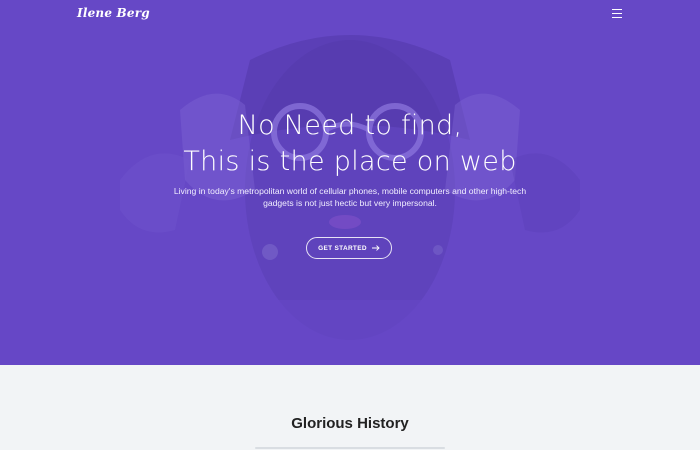 The height and width of the screenshot is (450, 700). I want to click on arrow-right-icon, so click(375, 248).